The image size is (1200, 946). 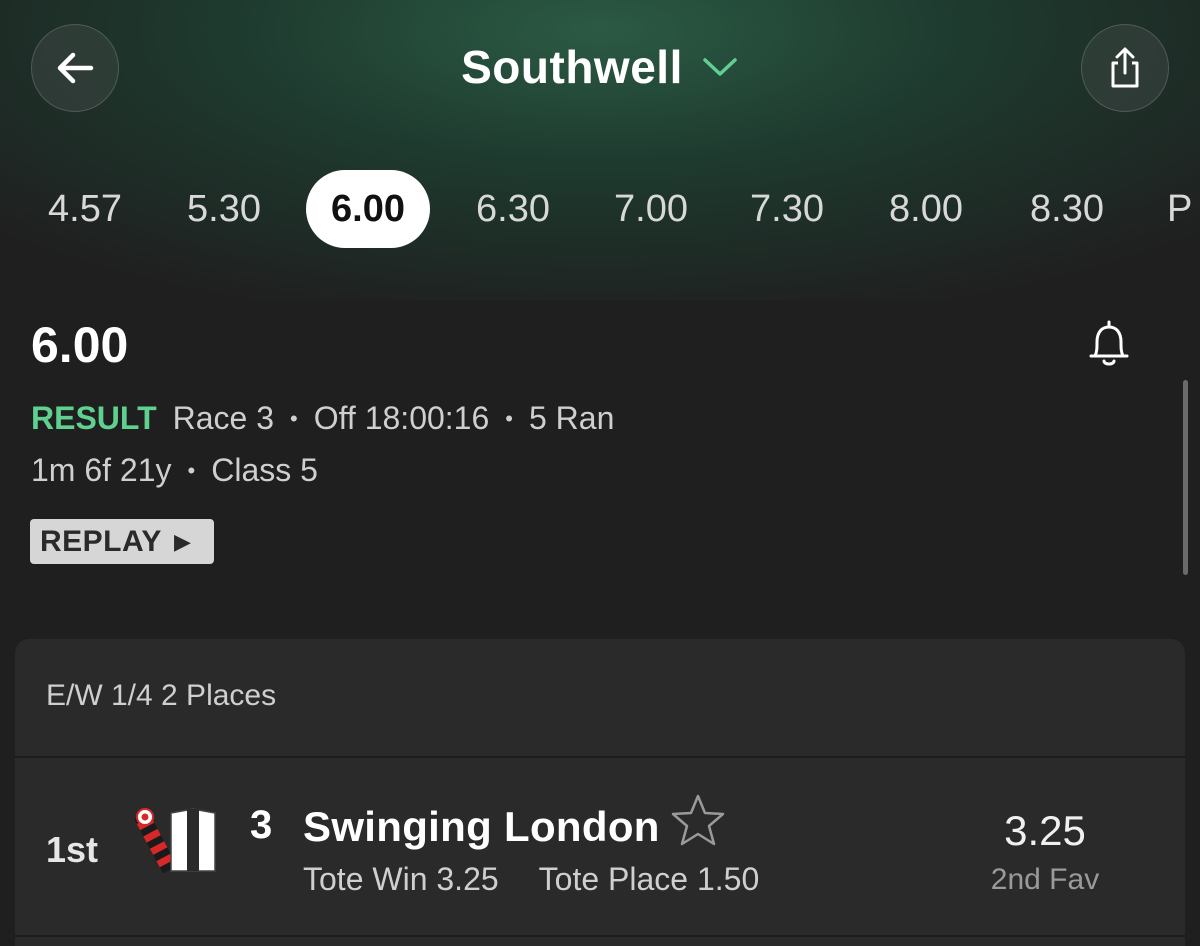 What do you see at coordinates (787, 209) in the screenshot?
I see `tab-race-time: 7.30` at bounding box center [787, 209].